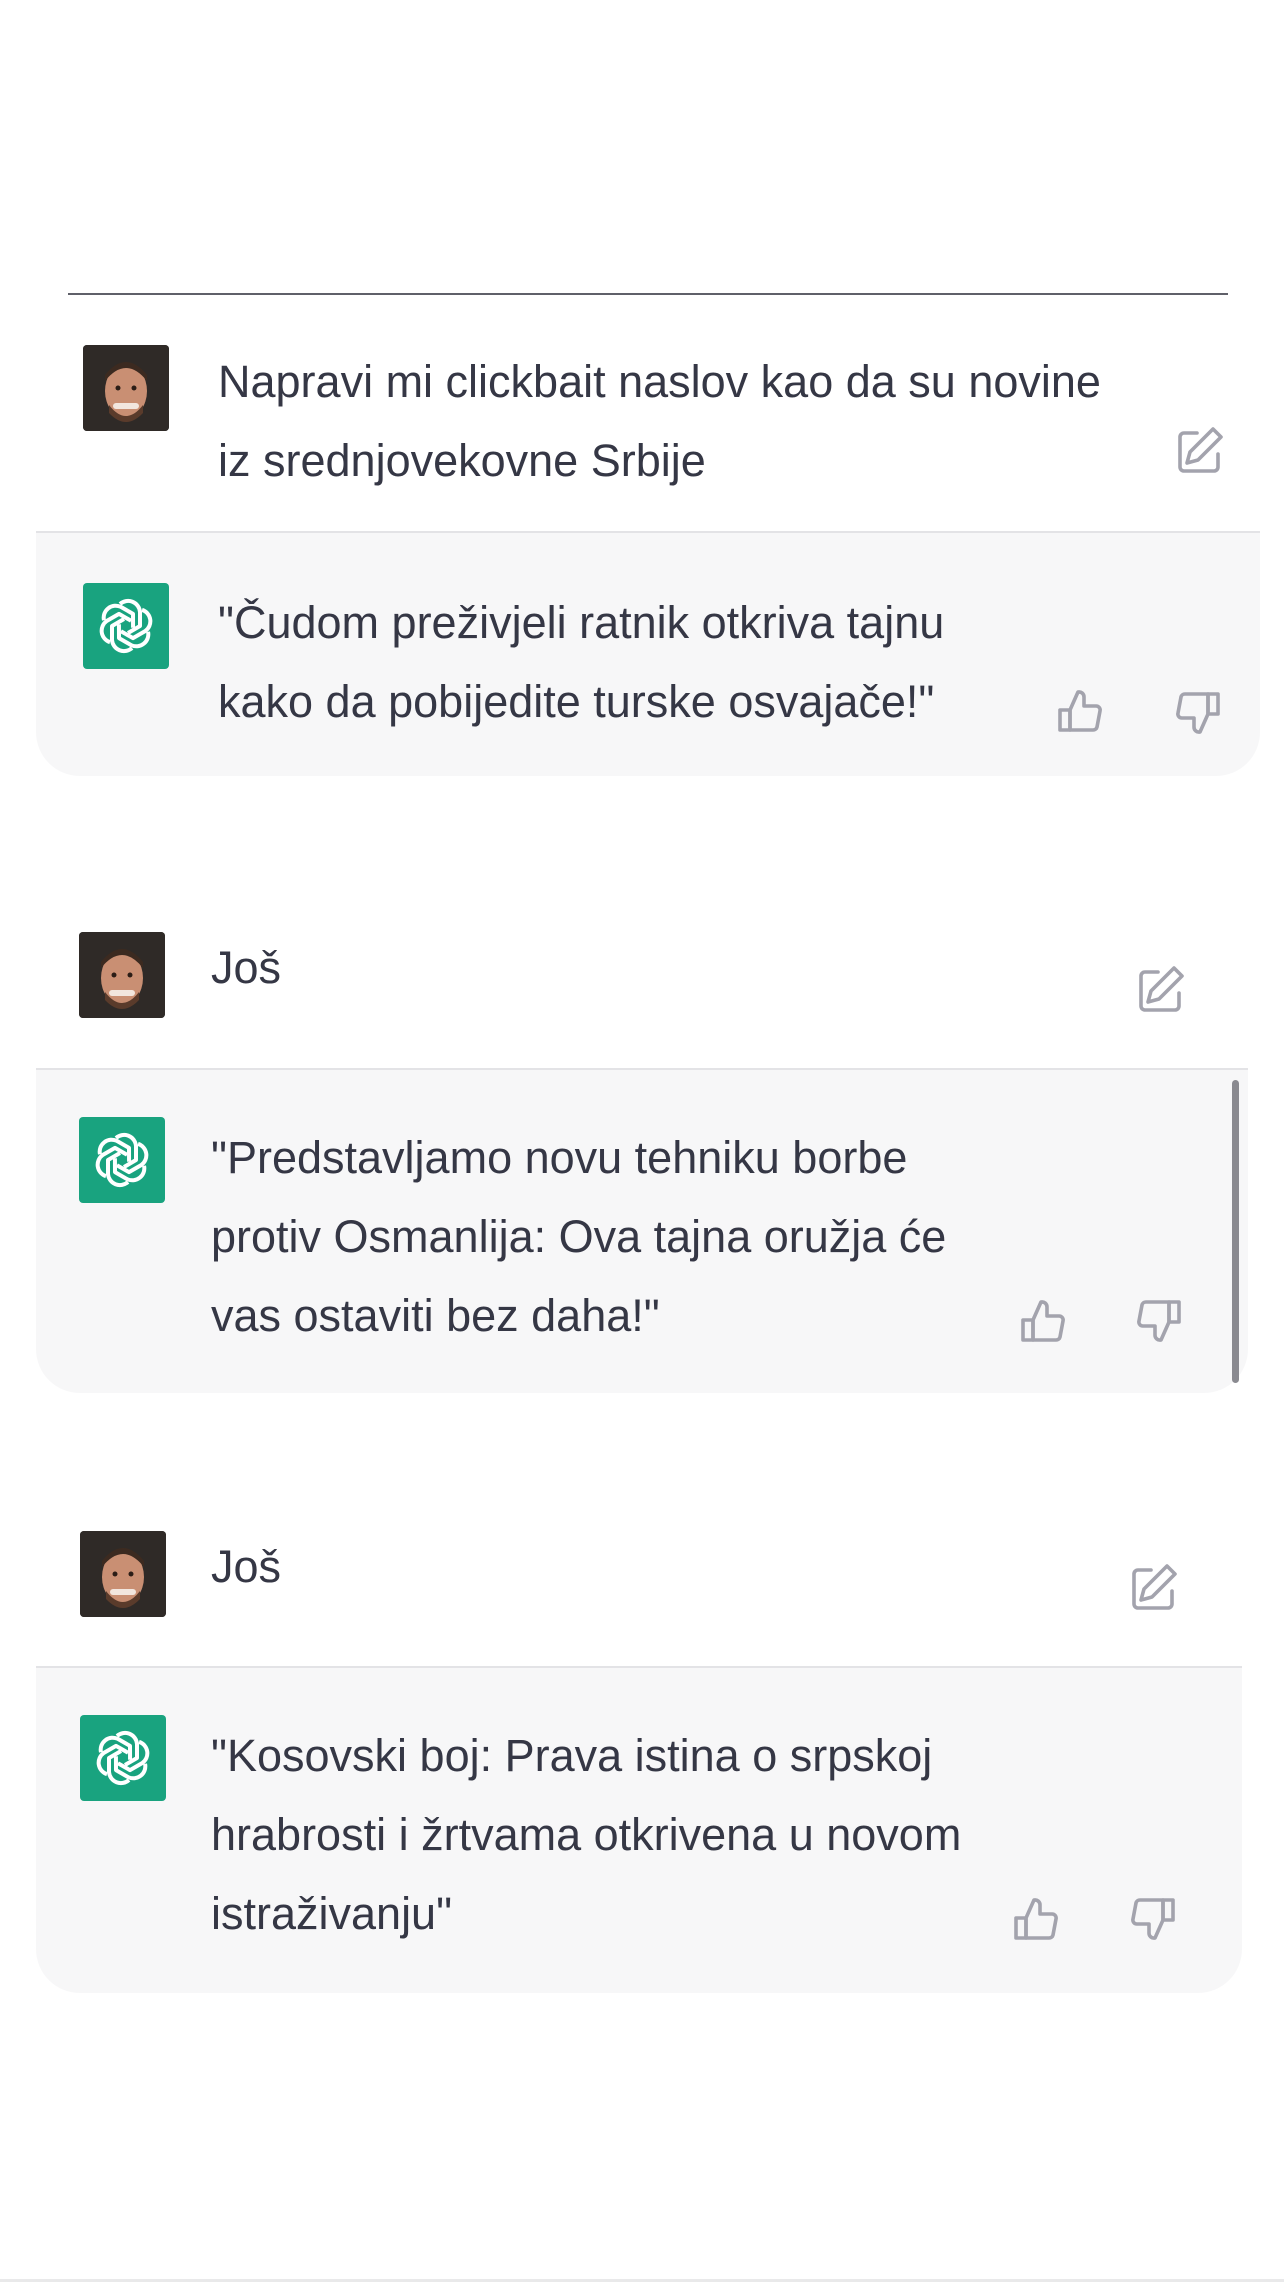  Describe the element at coordinates (1235, 1231) in the screenshot. I see `scrollbar` at that location.